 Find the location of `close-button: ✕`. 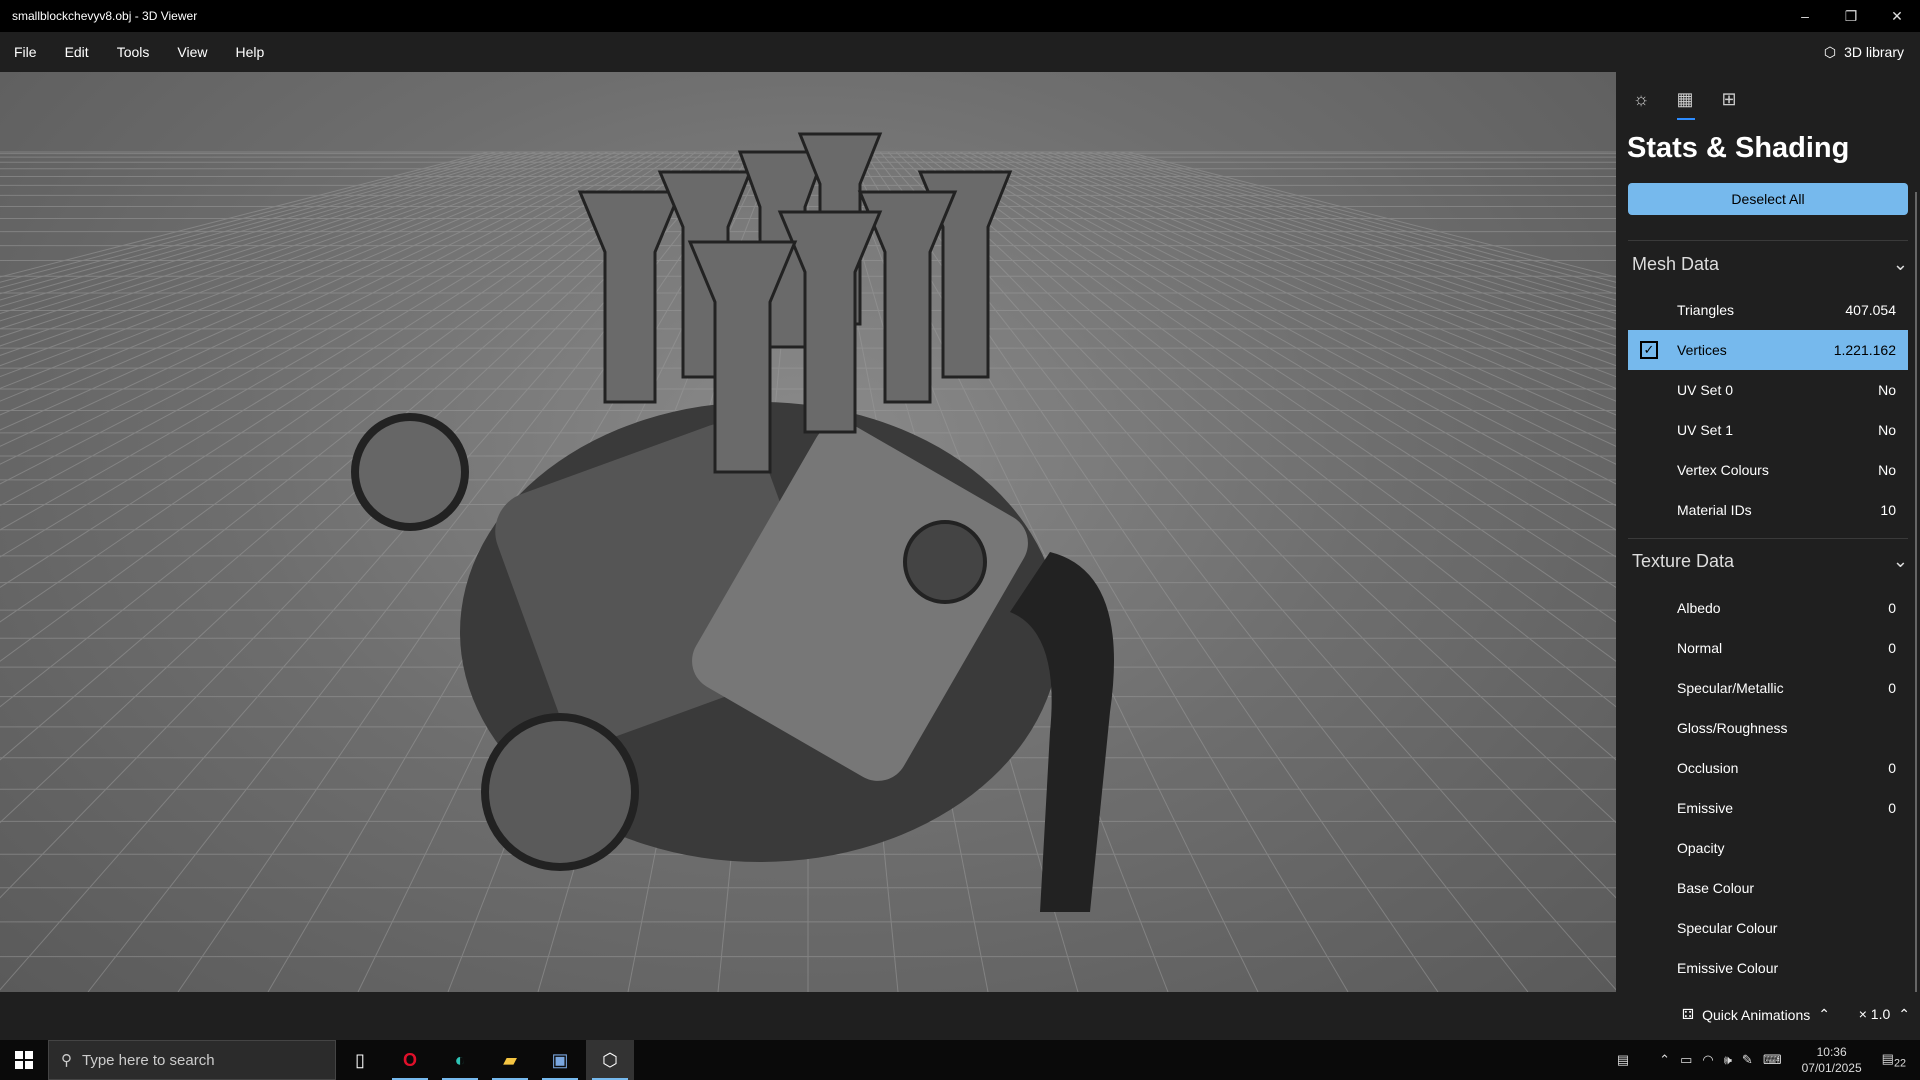

close-button: ✕ is located at coordinates (1897, 16).